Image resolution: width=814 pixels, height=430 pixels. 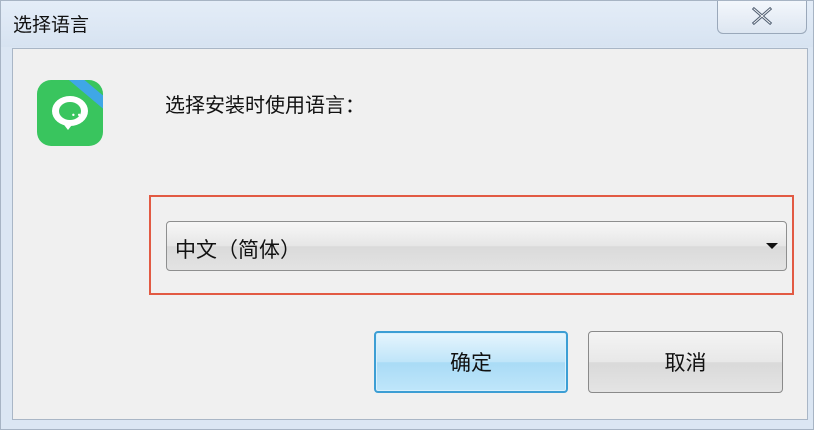 What do you see at coordinates (772, 246) in the screenshot?
I see `chevron-down-icon` at bounding box center [772, 246].